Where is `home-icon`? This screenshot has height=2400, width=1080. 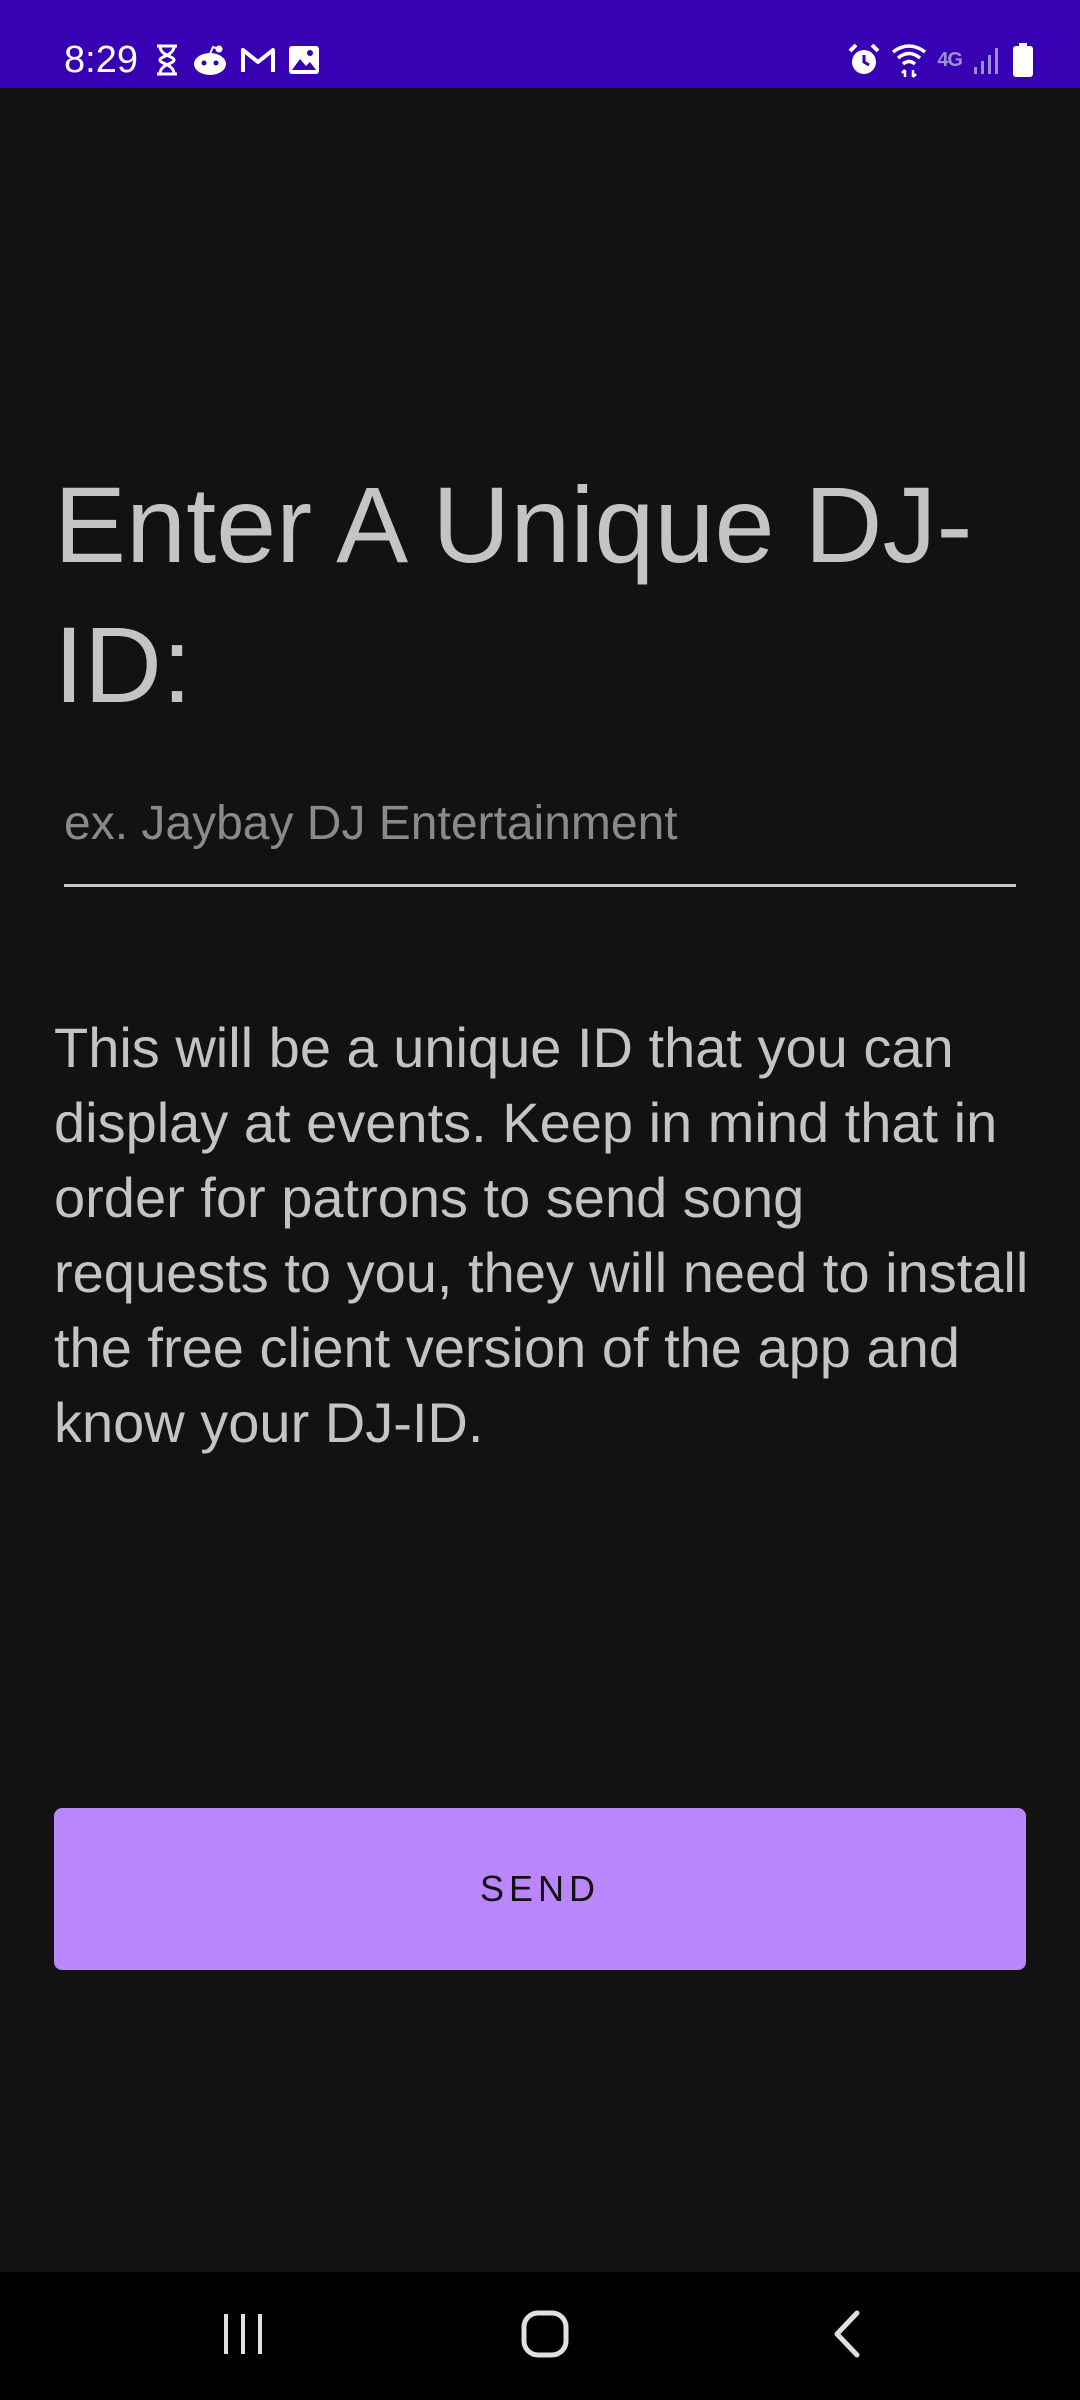
home-icon is located at coordinates (545, 2336).